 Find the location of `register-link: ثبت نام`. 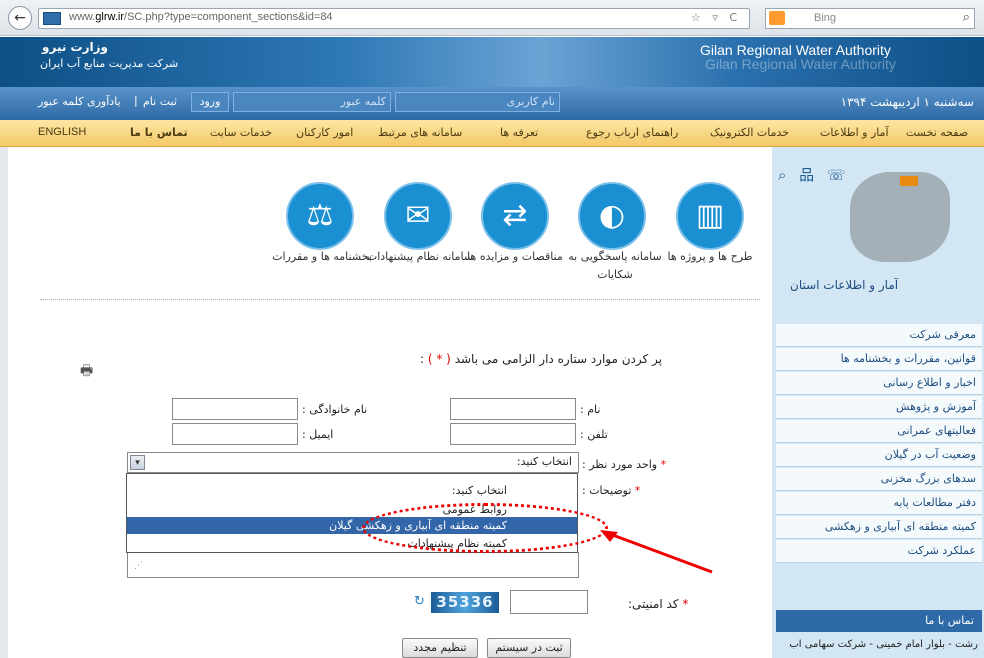

register-link: ثبت نام is located at coordinates (160, 101).